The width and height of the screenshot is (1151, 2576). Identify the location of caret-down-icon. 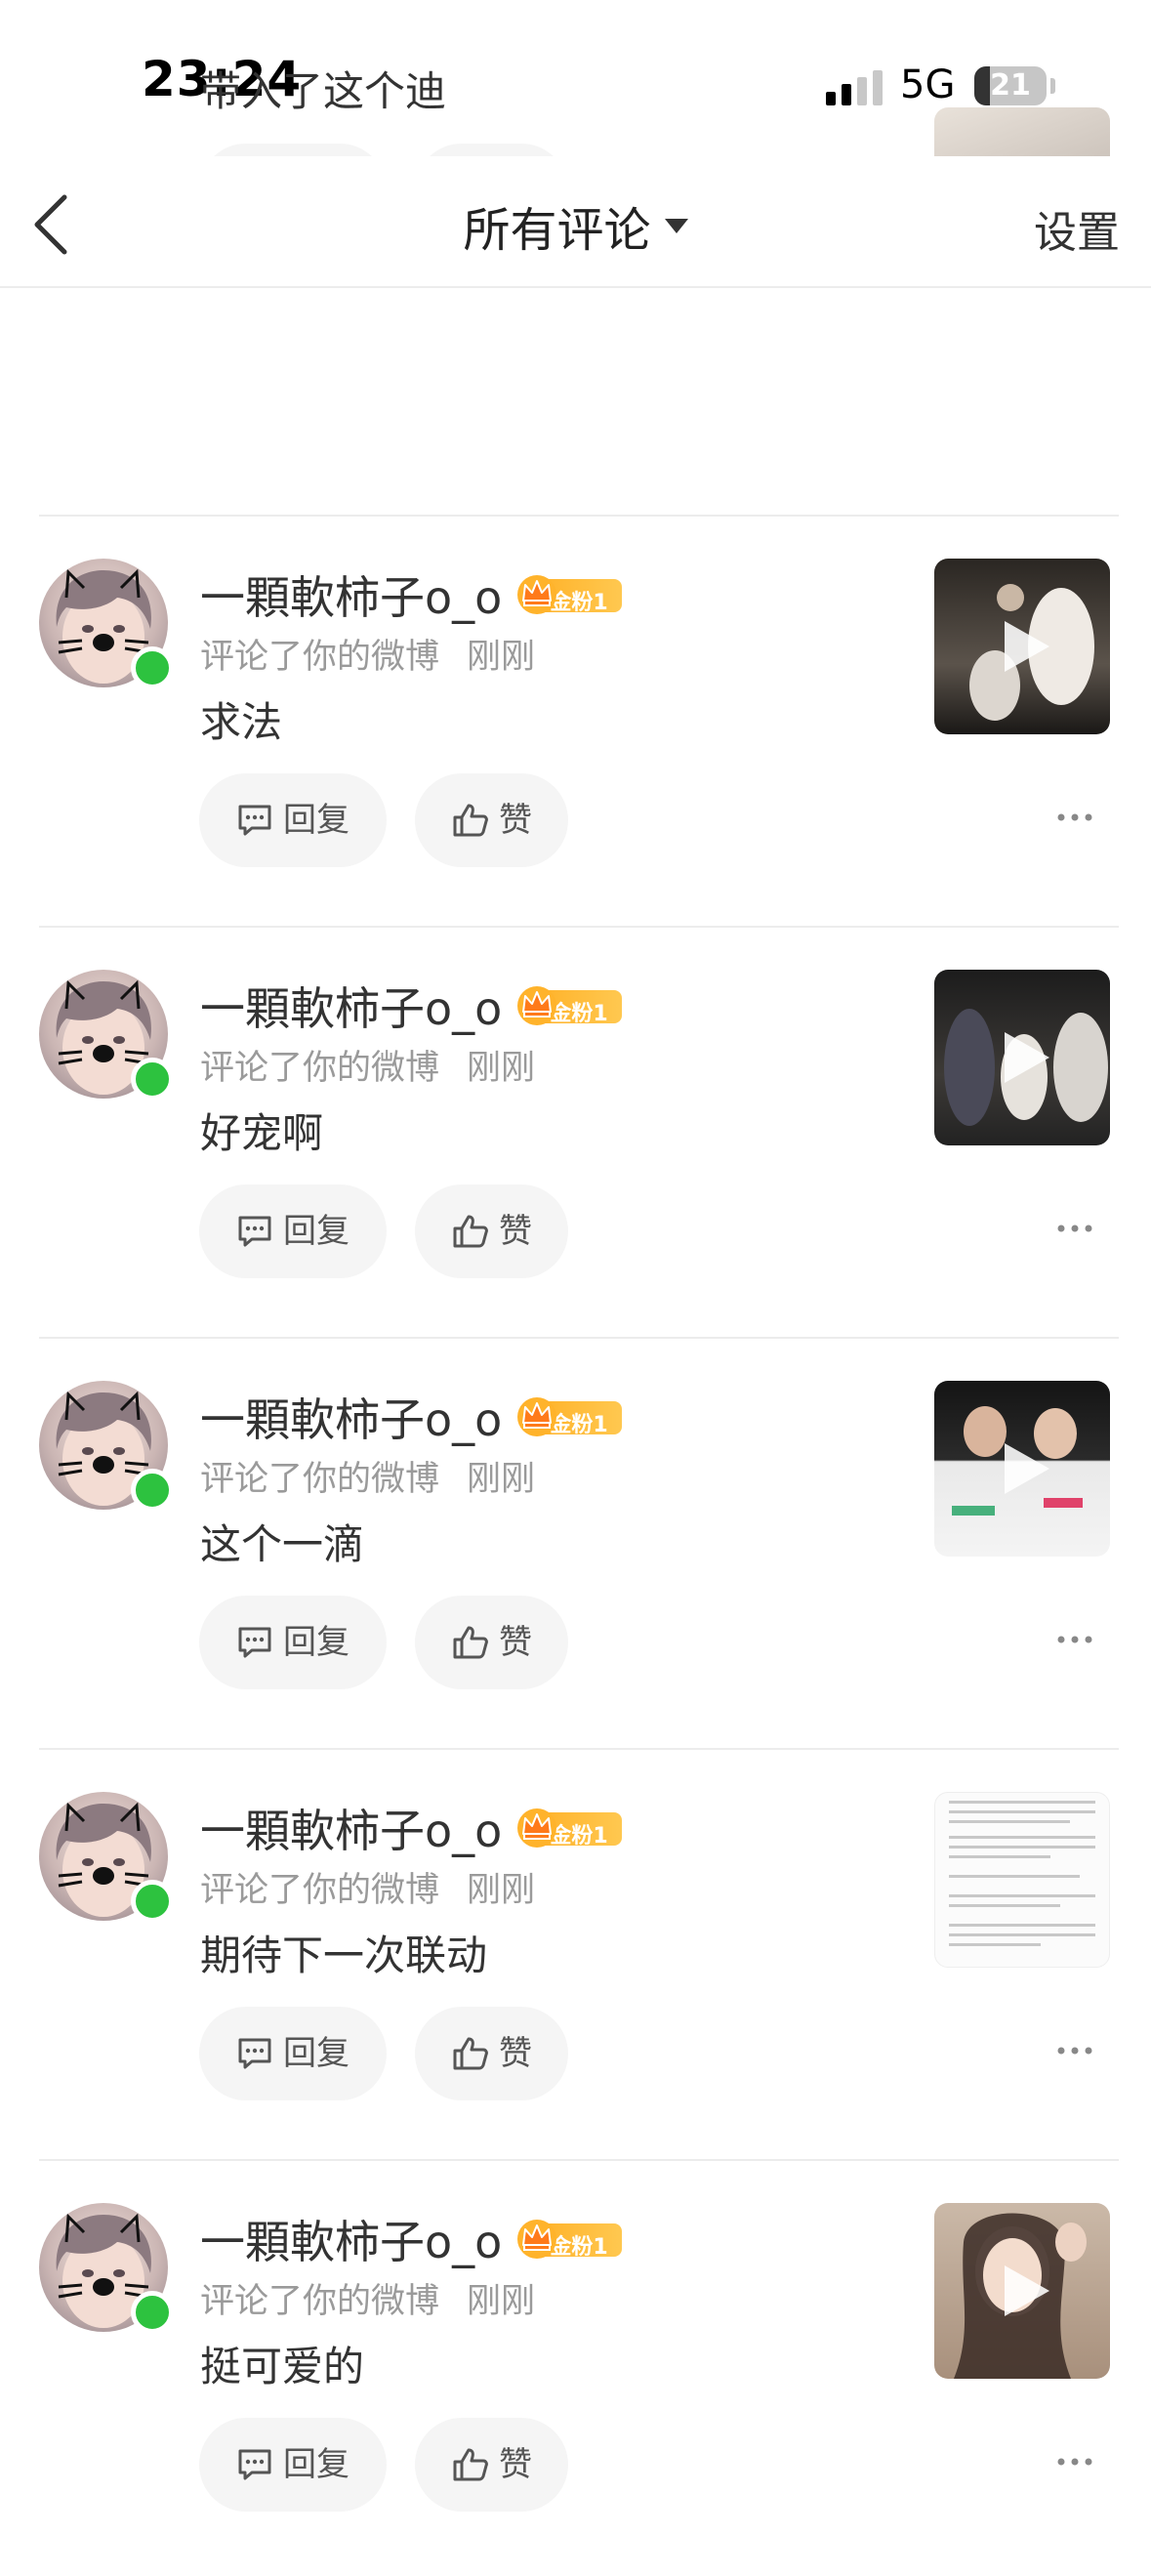
(676, 225).